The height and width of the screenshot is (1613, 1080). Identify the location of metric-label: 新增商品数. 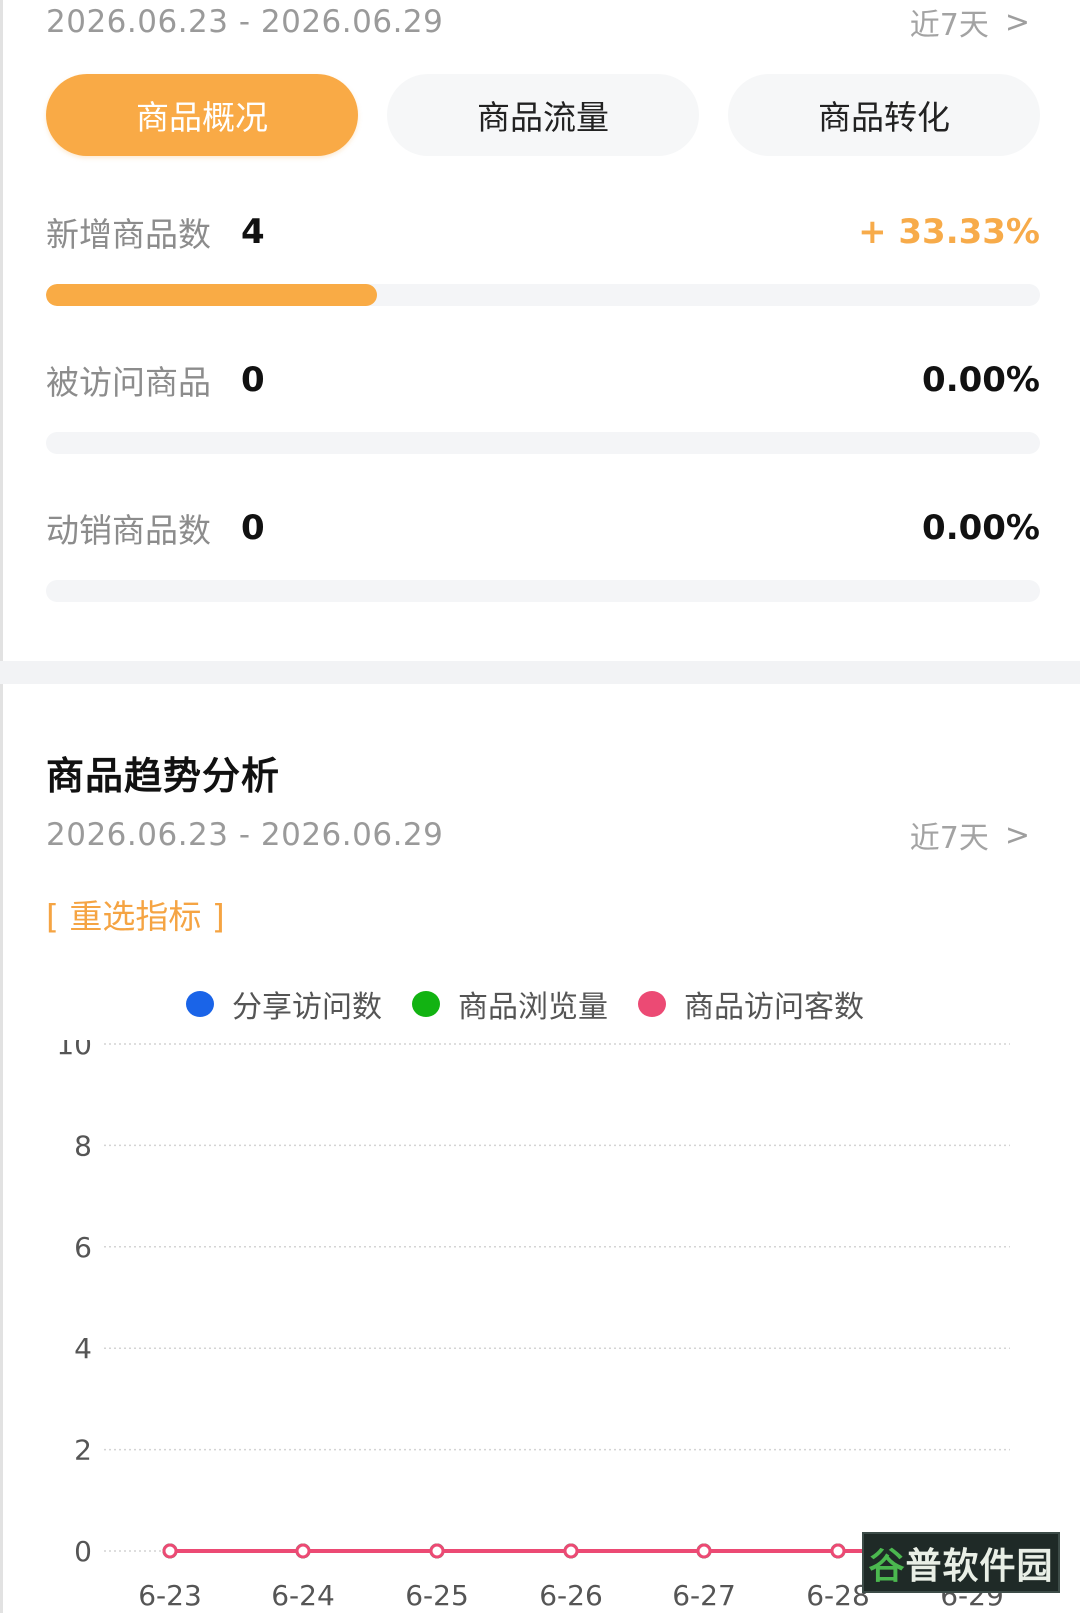
(128, 234).